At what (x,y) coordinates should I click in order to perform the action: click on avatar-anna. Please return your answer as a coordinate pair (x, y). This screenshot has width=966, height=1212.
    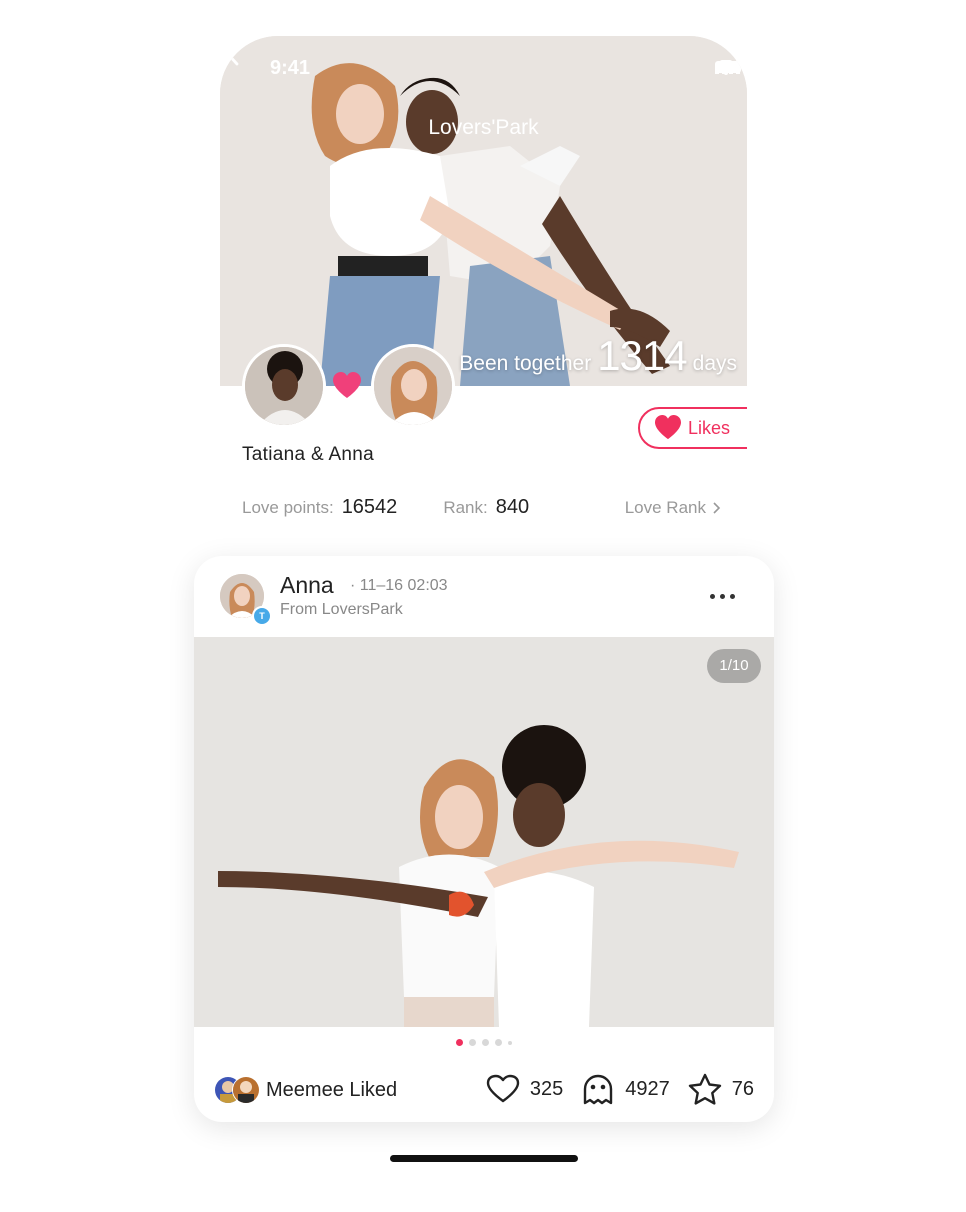
    Looking at the image, I should click on (413, 386).